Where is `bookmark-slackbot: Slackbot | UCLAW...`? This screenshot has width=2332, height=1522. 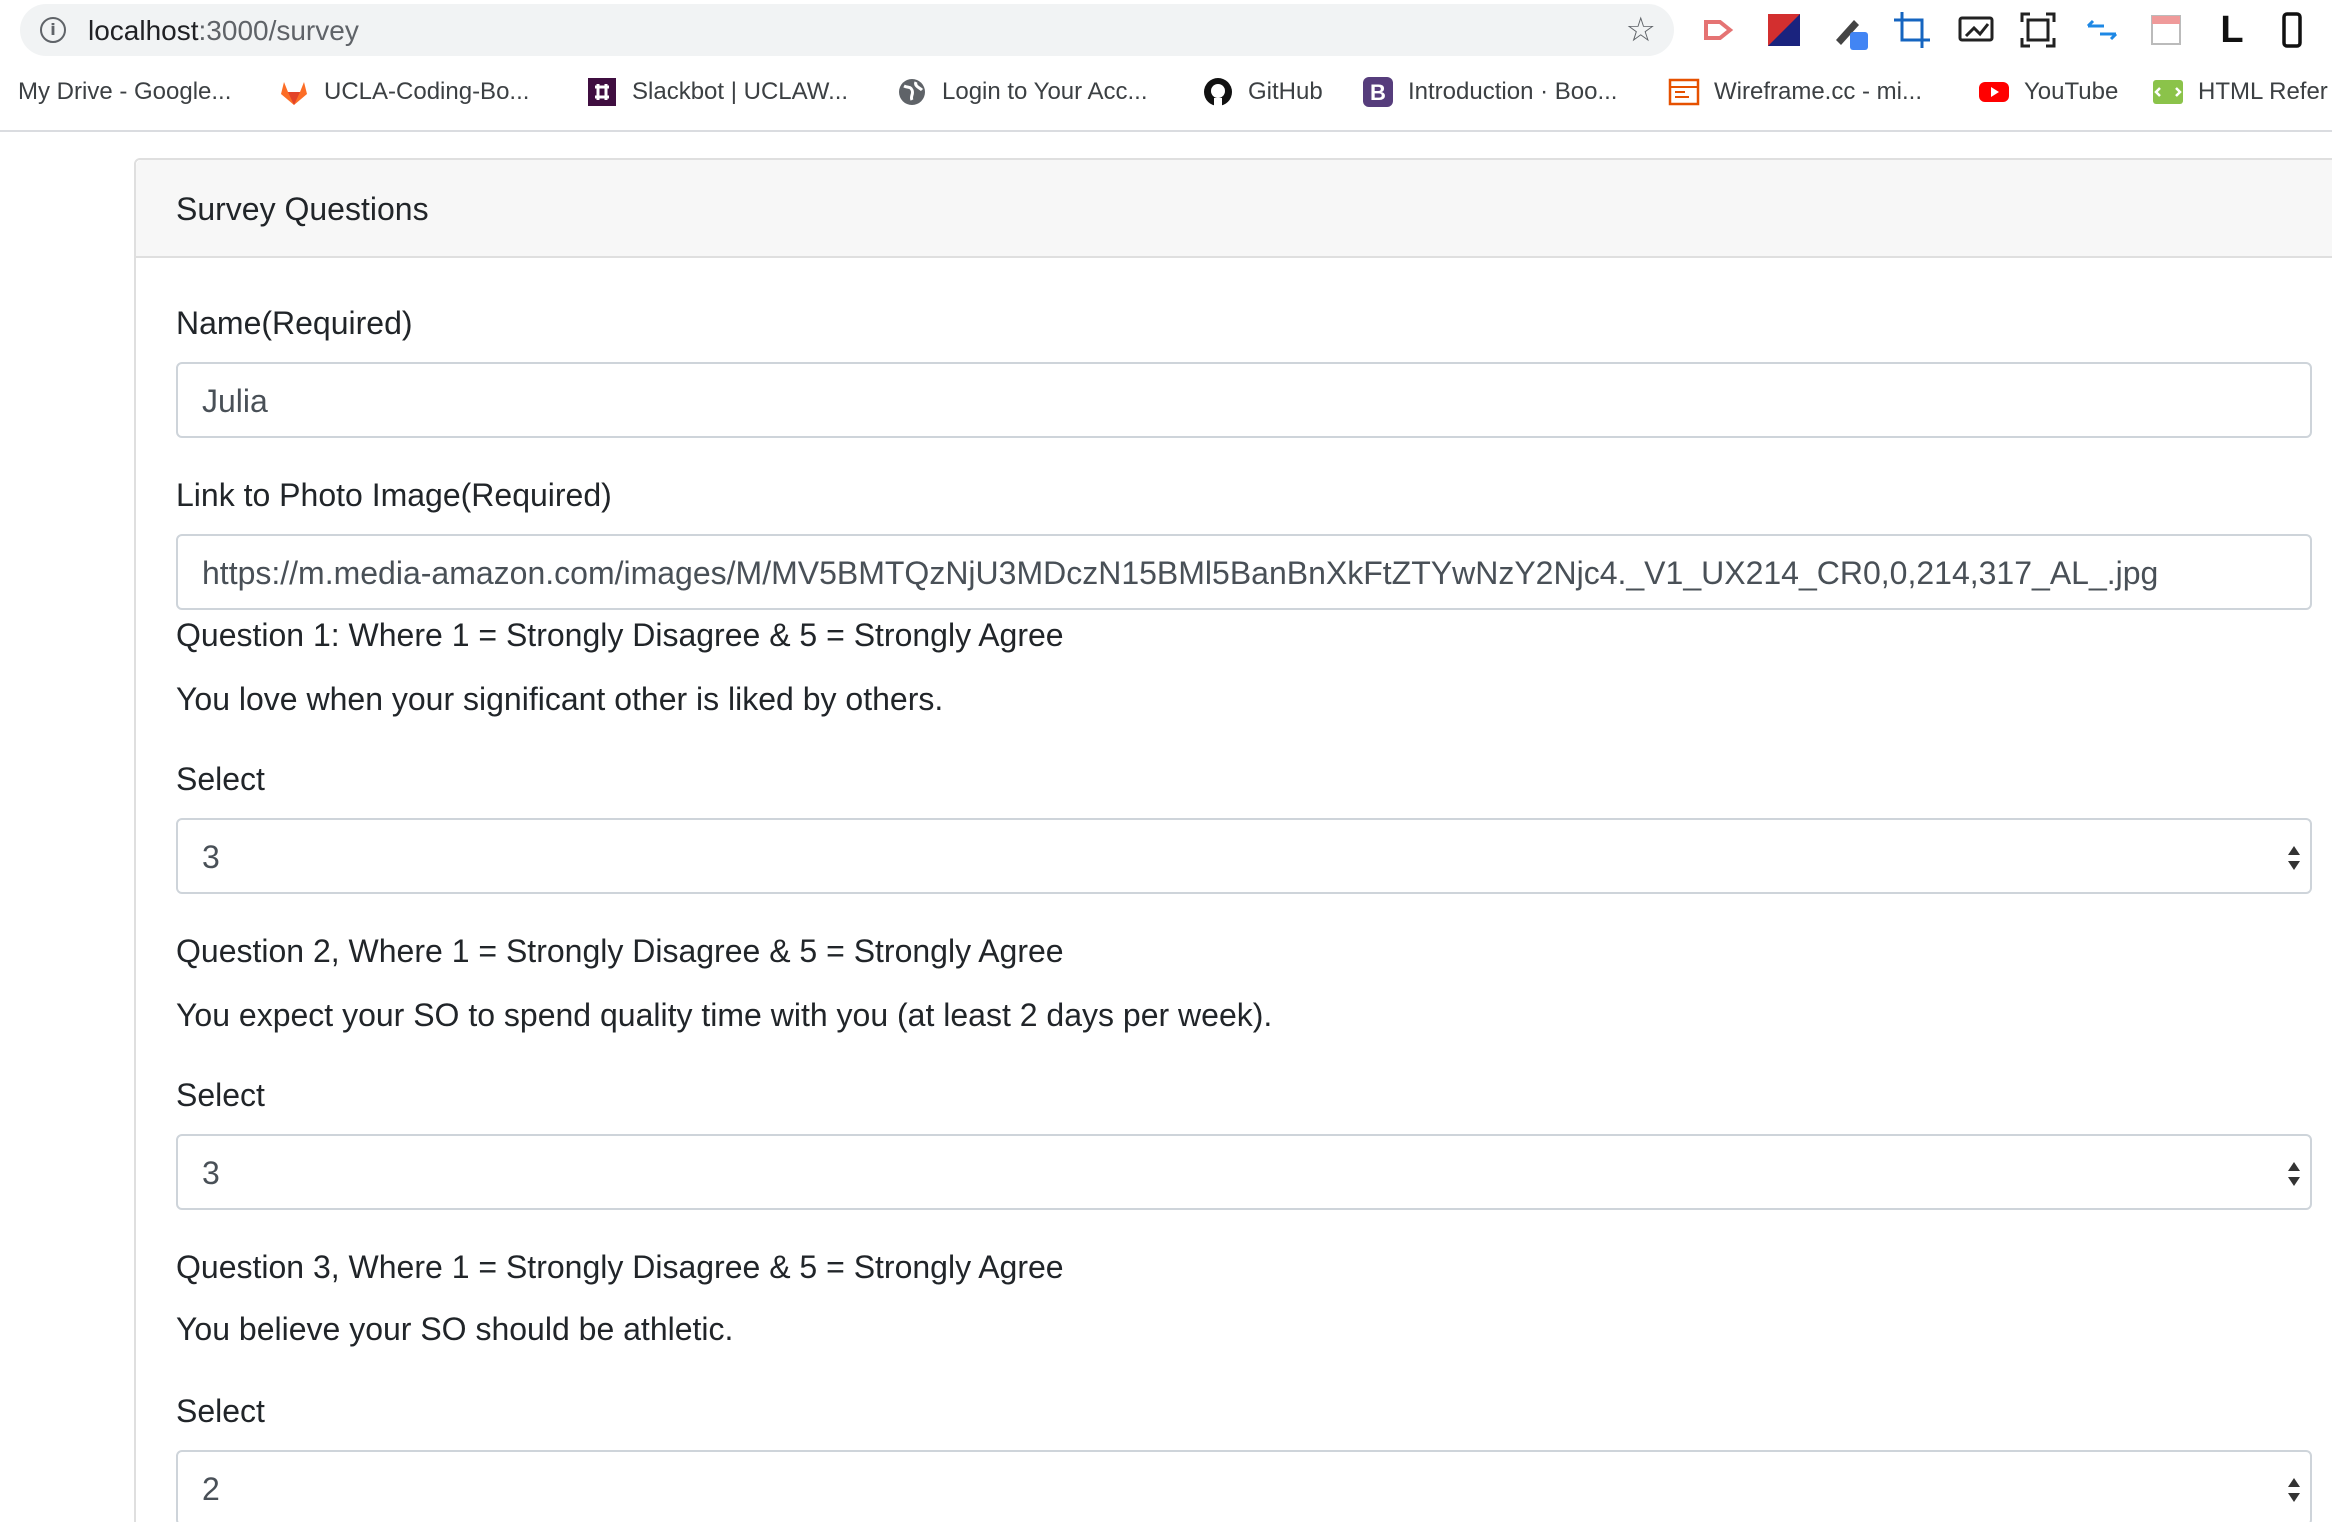
bookmark-slackbot: Slackbot | UCLAW... is located at coordinates (717, 92).